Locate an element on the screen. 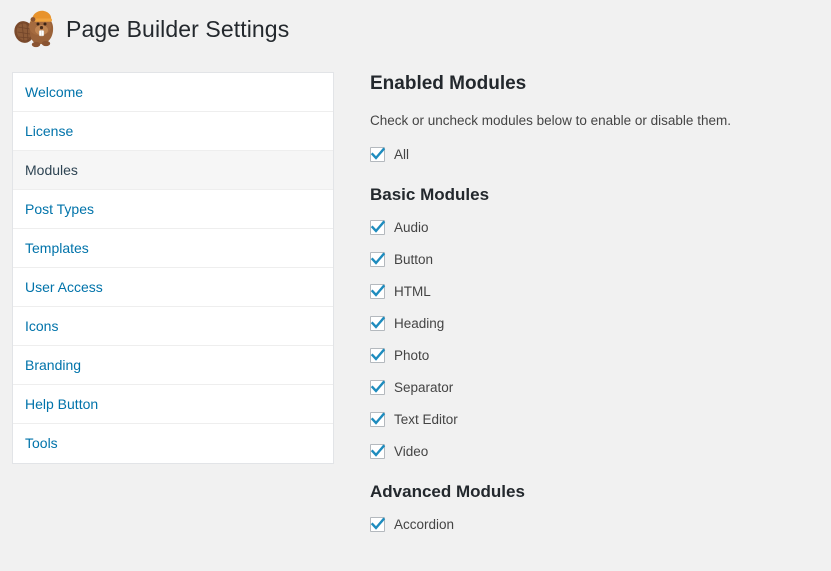  sidebar-item-icons: Icons is located at coordinates (173, 326).